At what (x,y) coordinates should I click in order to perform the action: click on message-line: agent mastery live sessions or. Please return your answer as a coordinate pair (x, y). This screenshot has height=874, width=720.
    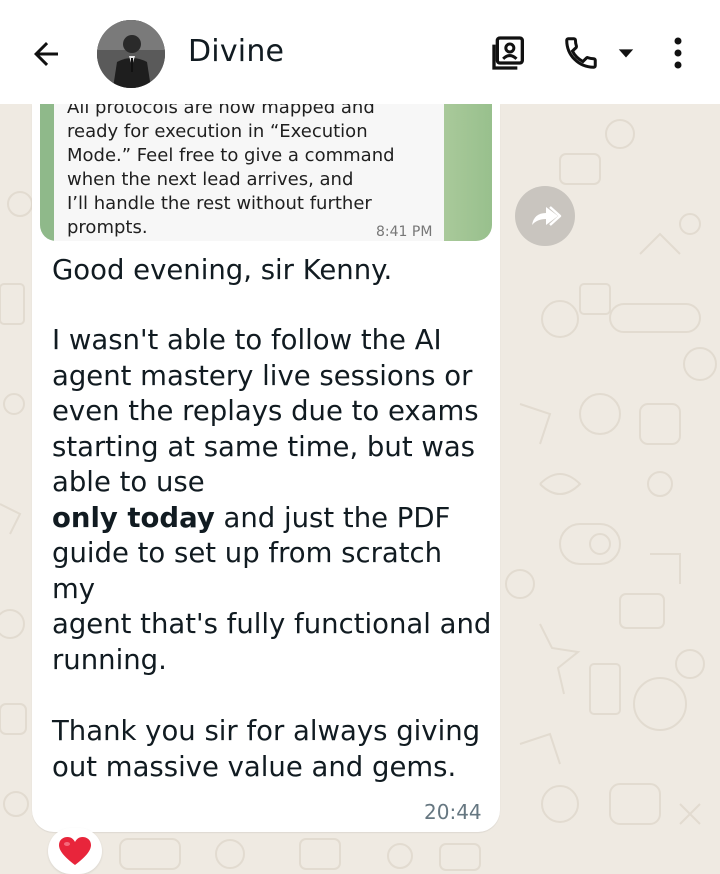
    Looking at the image, I should click on (262, 375).